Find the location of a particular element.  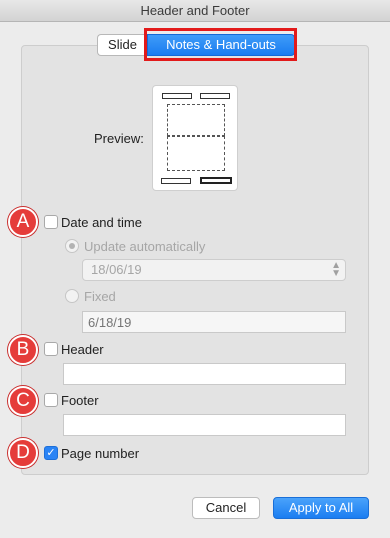

date-time-label: Date and time is located at coordinates (101, 222).